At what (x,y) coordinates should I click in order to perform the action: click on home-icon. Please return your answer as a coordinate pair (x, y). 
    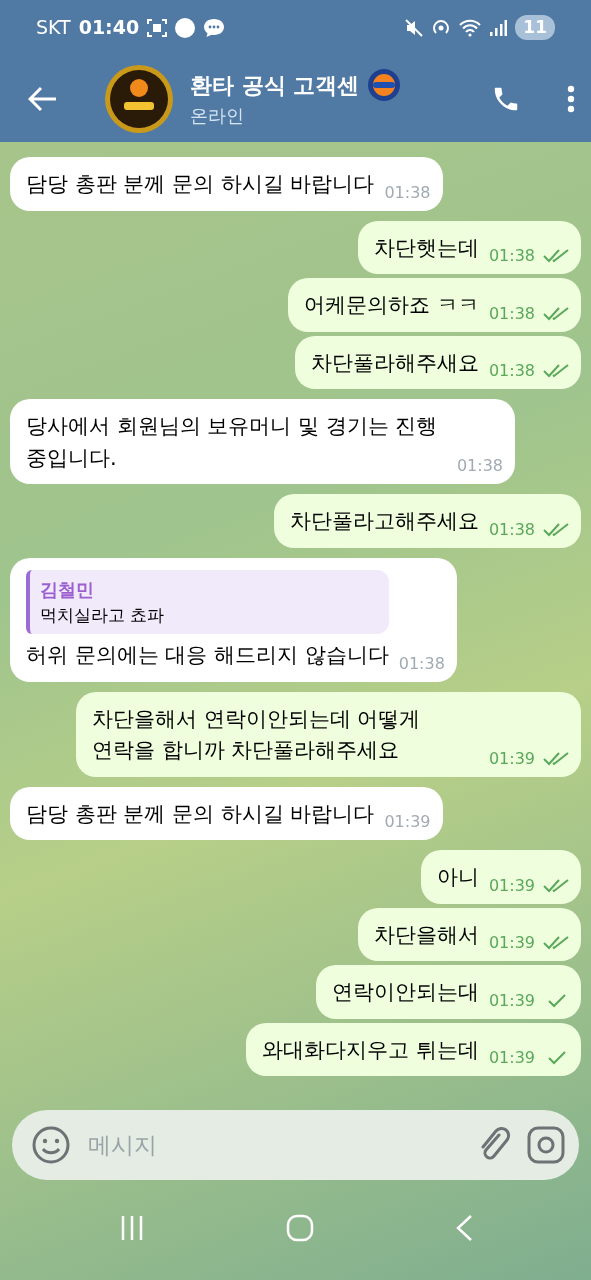
    Looking at the image, I should click on (299, 1227).